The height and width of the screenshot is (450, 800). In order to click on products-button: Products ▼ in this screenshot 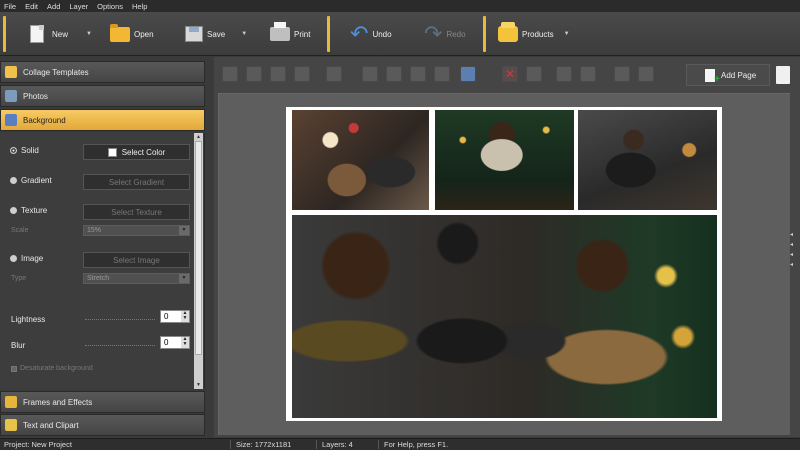, I will do `click(534, 34)`.